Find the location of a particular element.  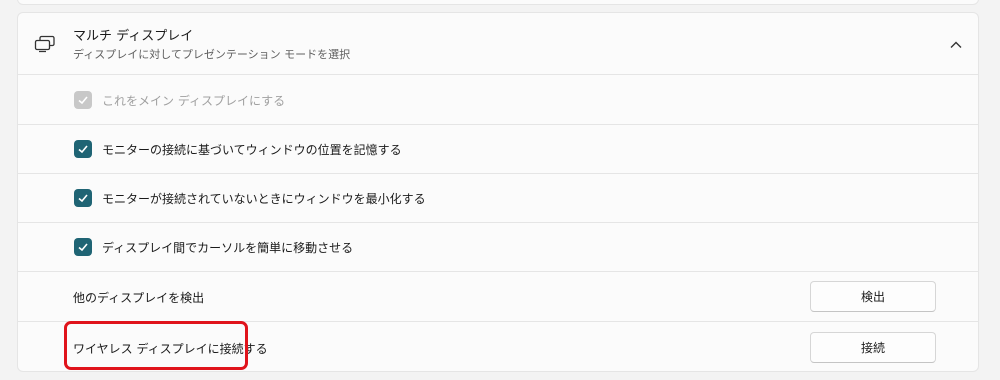

checkbox-main-display is located at coordinates (83, 100).